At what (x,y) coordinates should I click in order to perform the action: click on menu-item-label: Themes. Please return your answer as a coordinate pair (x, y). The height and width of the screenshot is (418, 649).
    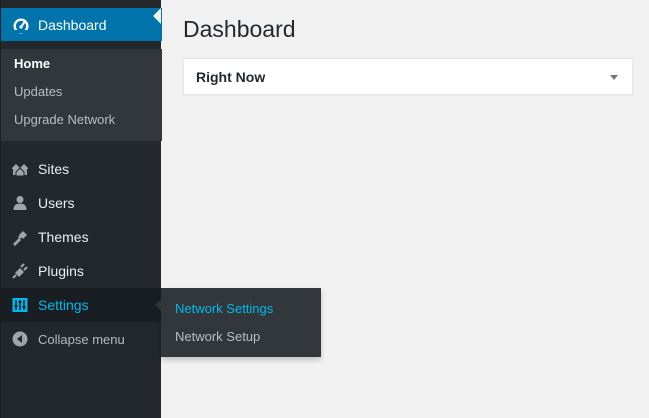
    Looking at the image, I should click on (63, 237).